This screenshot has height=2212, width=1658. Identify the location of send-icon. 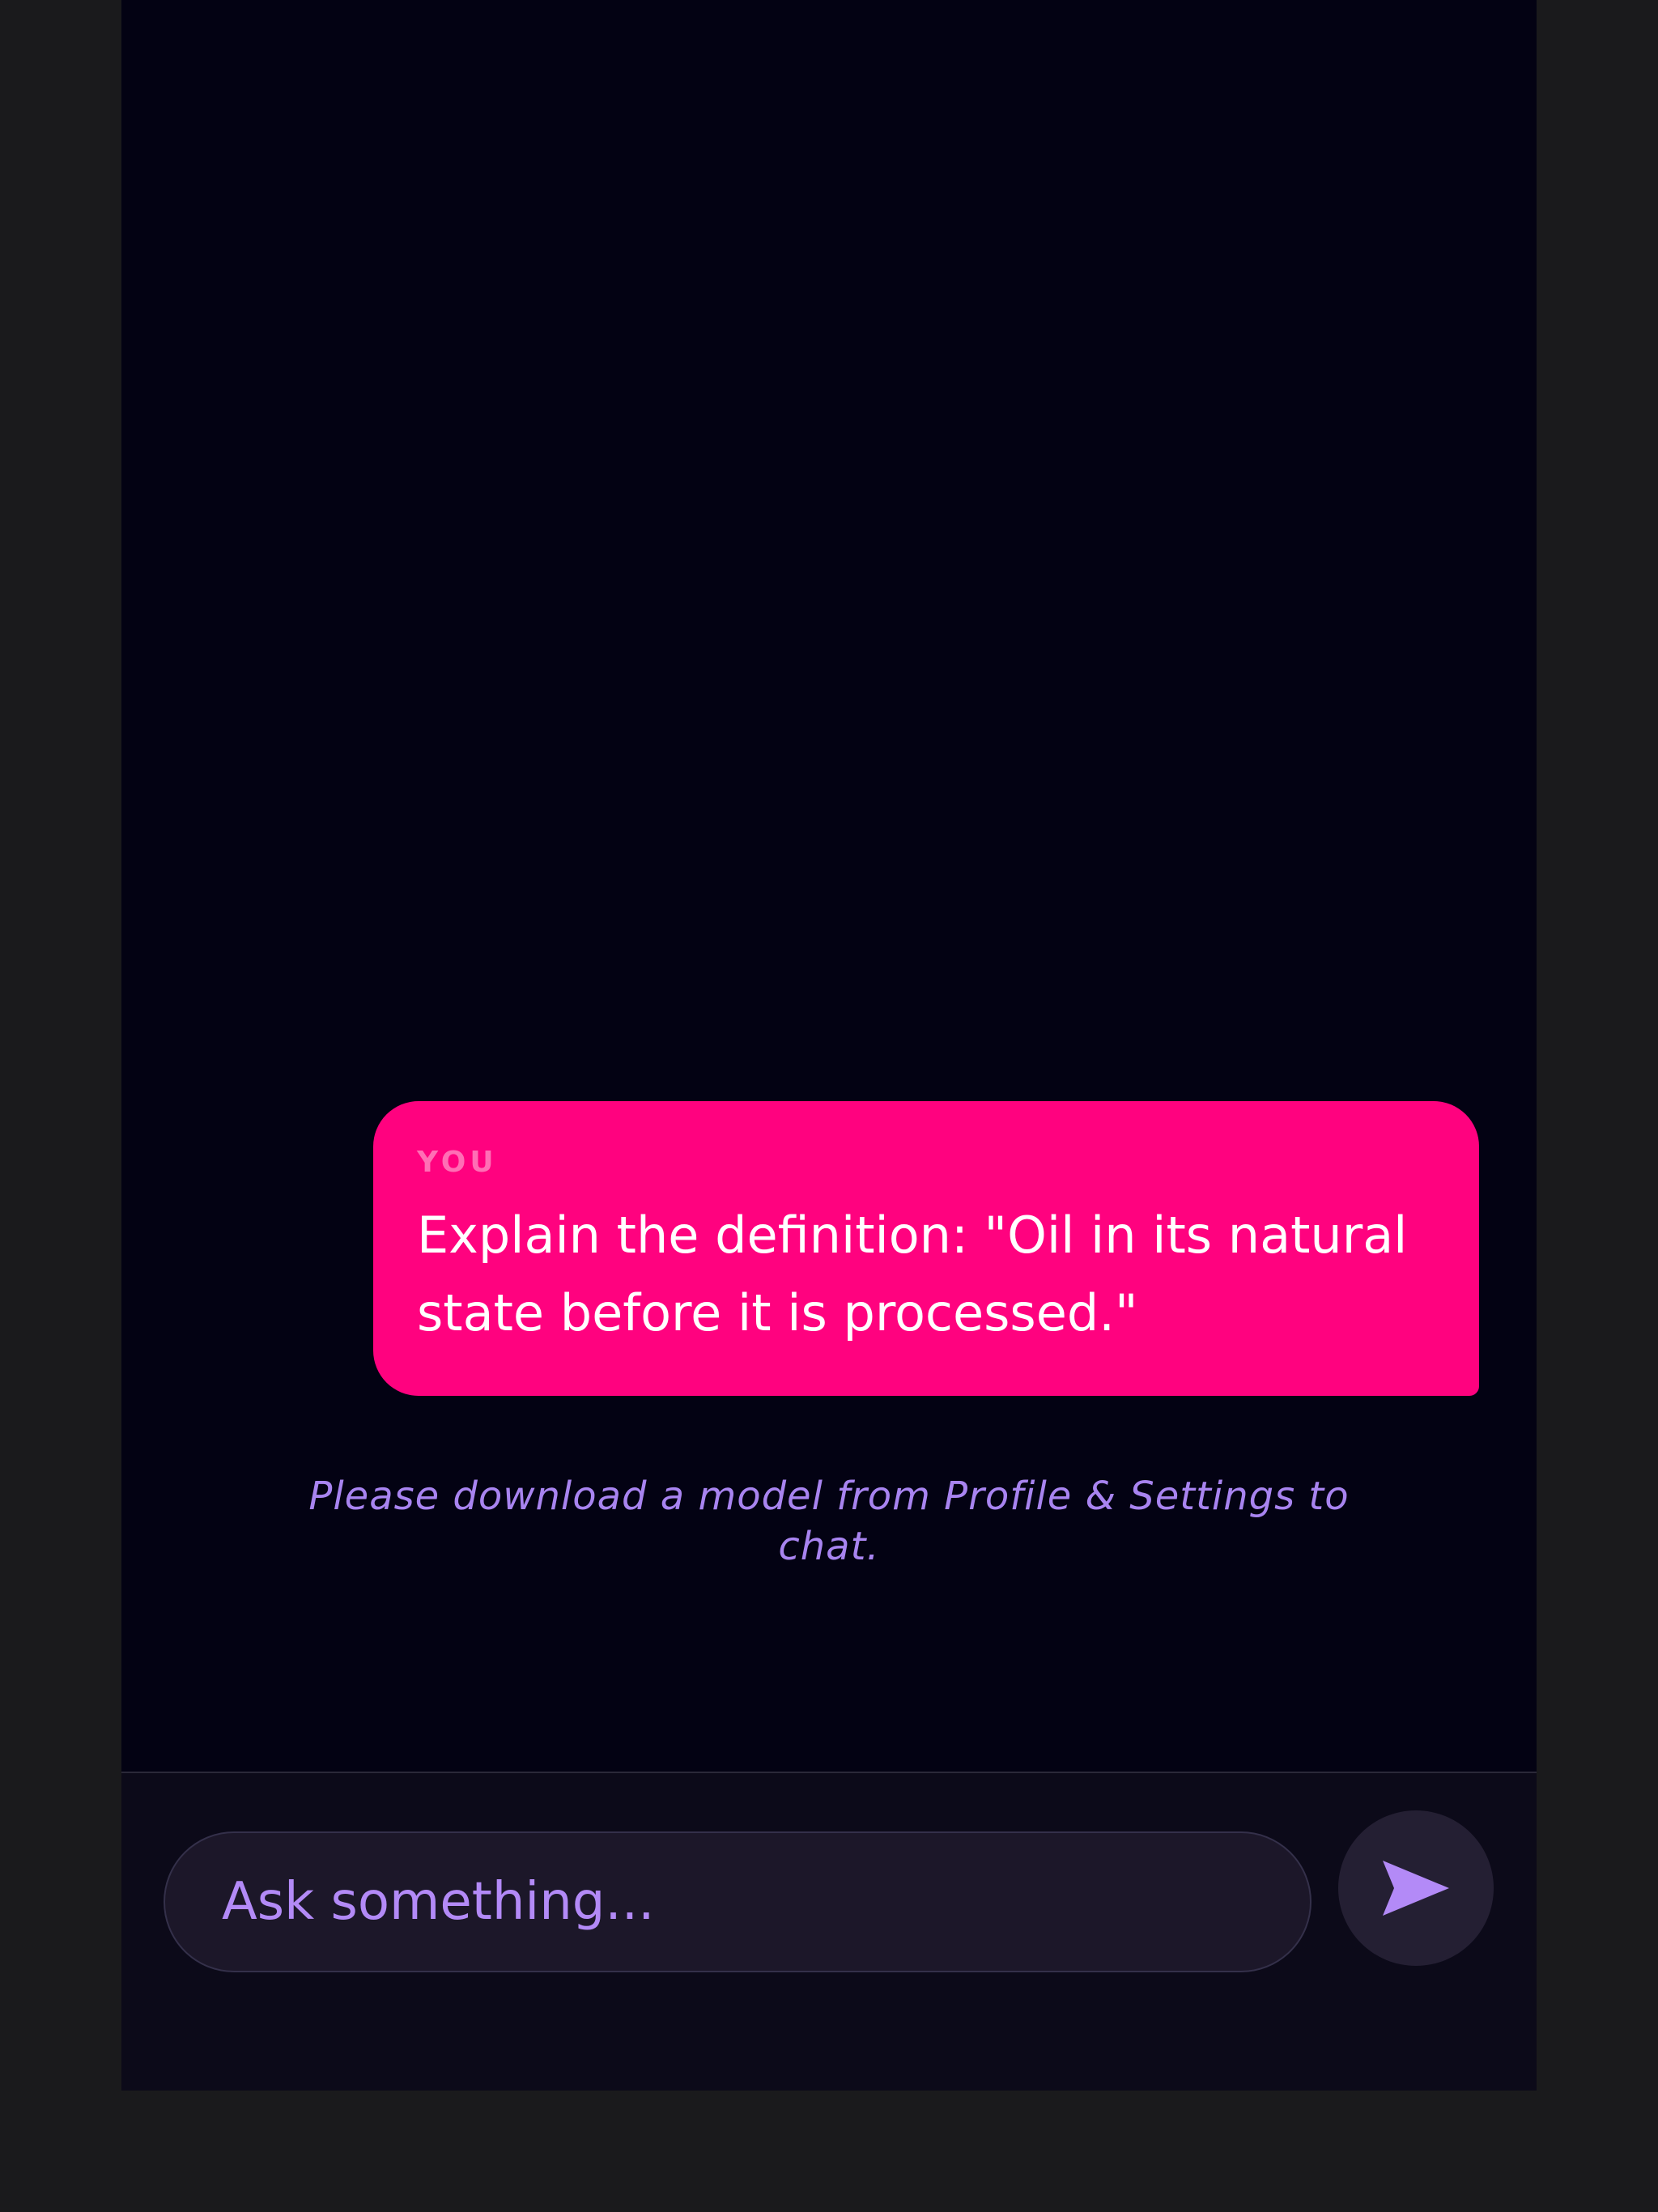
(1416, 1889).